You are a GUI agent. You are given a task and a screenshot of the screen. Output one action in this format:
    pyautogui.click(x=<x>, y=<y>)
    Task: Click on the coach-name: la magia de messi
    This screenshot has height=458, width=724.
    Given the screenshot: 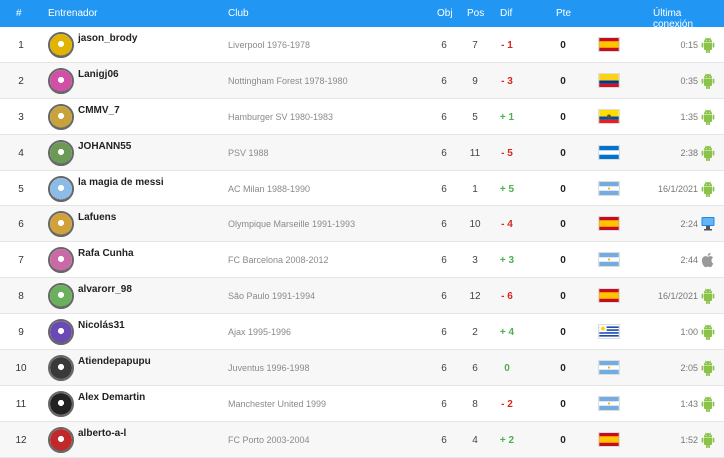 What is the action you would take?
    pyautogui.click(x=121, y=182)
    